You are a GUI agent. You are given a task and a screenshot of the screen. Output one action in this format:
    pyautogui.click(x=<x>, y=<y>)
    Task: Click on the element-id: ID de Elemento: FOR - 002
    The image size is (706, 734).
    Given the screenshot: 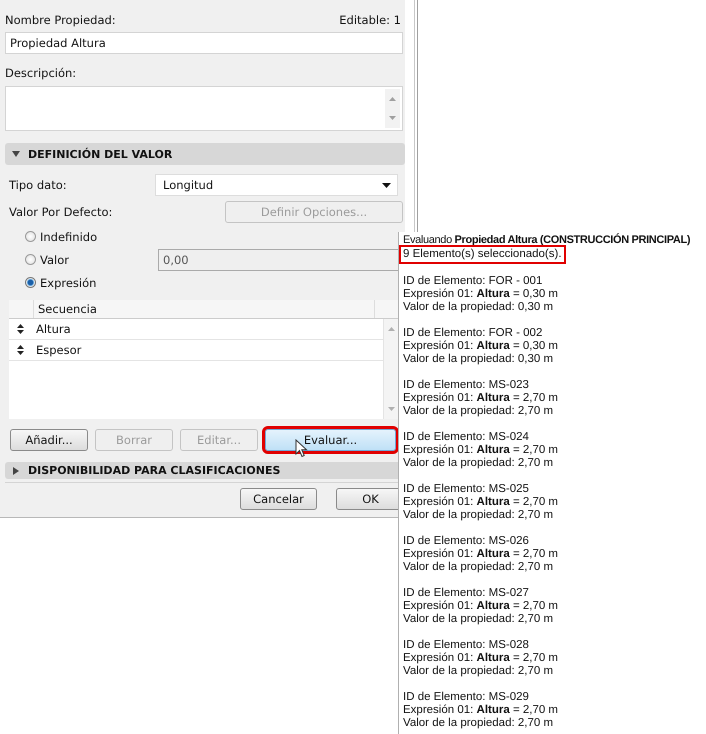 What is the action you would take?
    pyautogui.click(x=473, y=333)
    